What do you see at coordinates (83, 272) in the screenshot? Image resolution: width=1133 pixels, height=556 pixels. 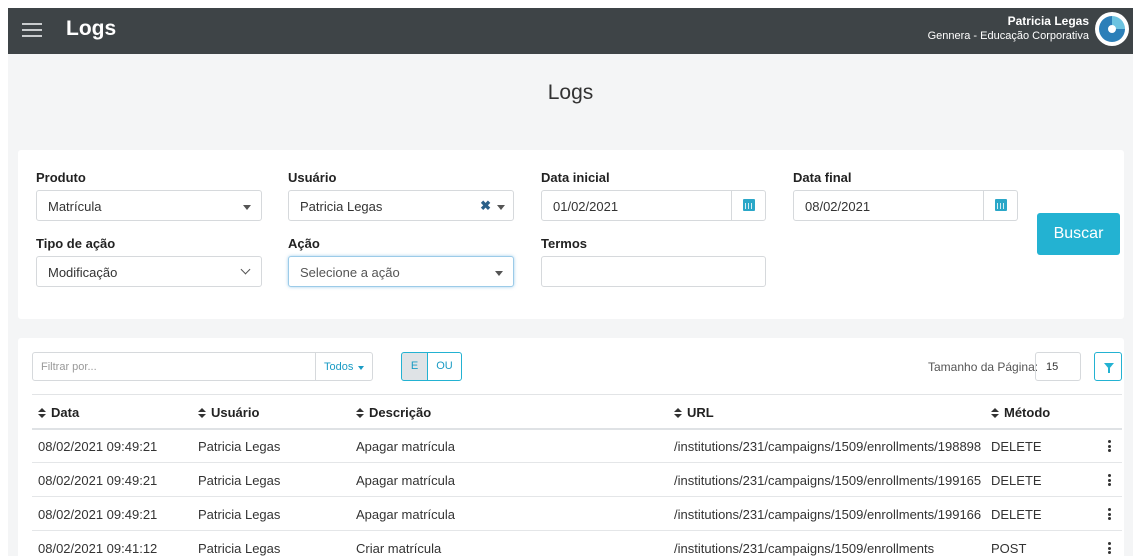 I see `tipo-acao-value: Modificação` at bounding box center [83, 272].